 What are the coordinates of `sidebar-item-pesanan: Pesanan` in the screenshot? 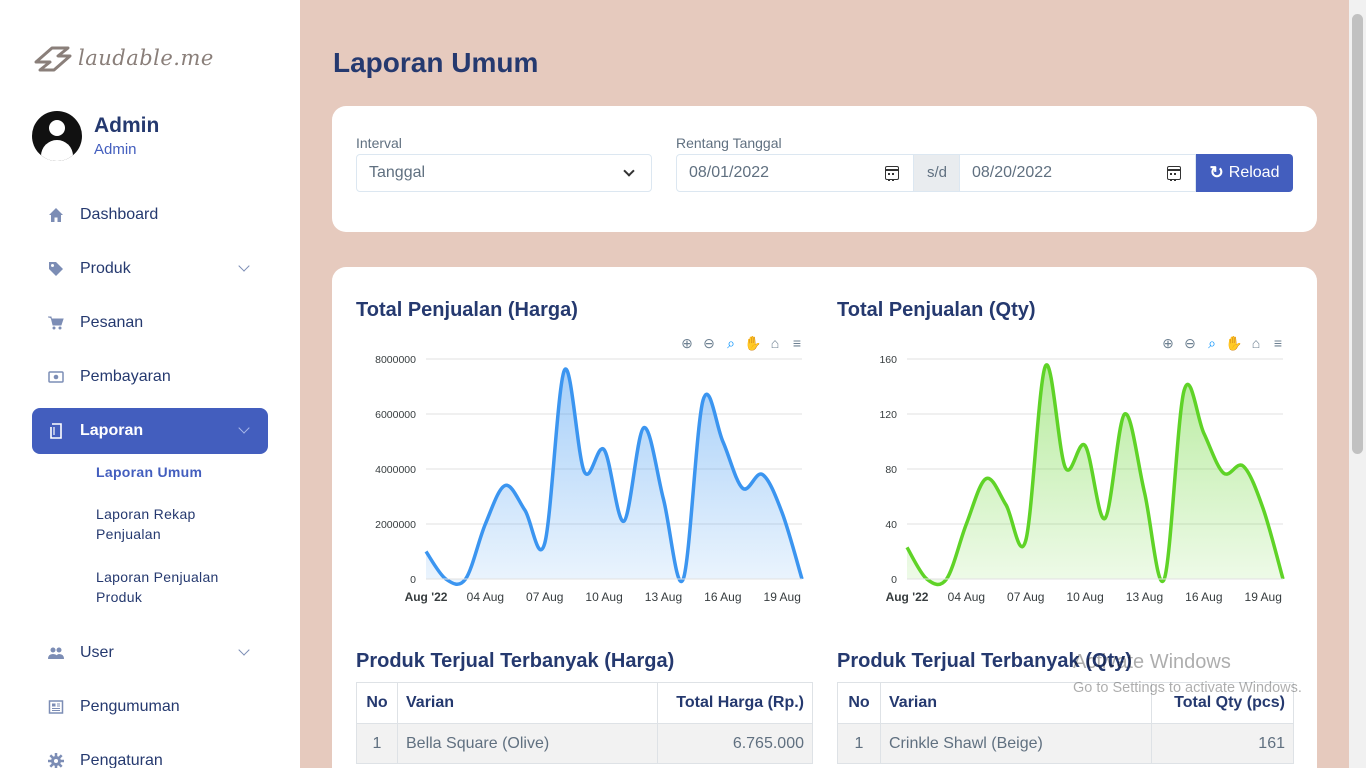 It's located at (150, 323).